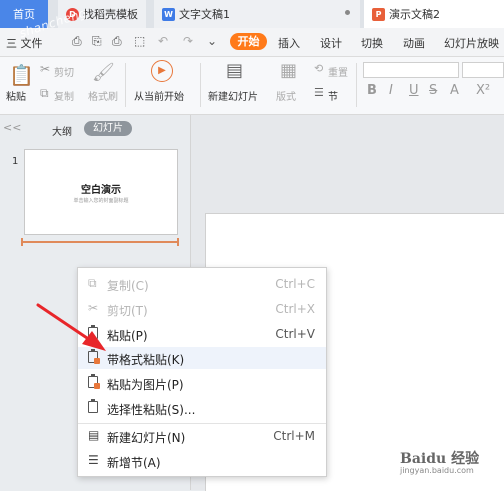 This screenshot has width=504, height=491. What do you see at coordinates (471, 43) in the screenshot?
I see `menu-slideshow: 幻灯片放映` at bounding box center [471, 43].